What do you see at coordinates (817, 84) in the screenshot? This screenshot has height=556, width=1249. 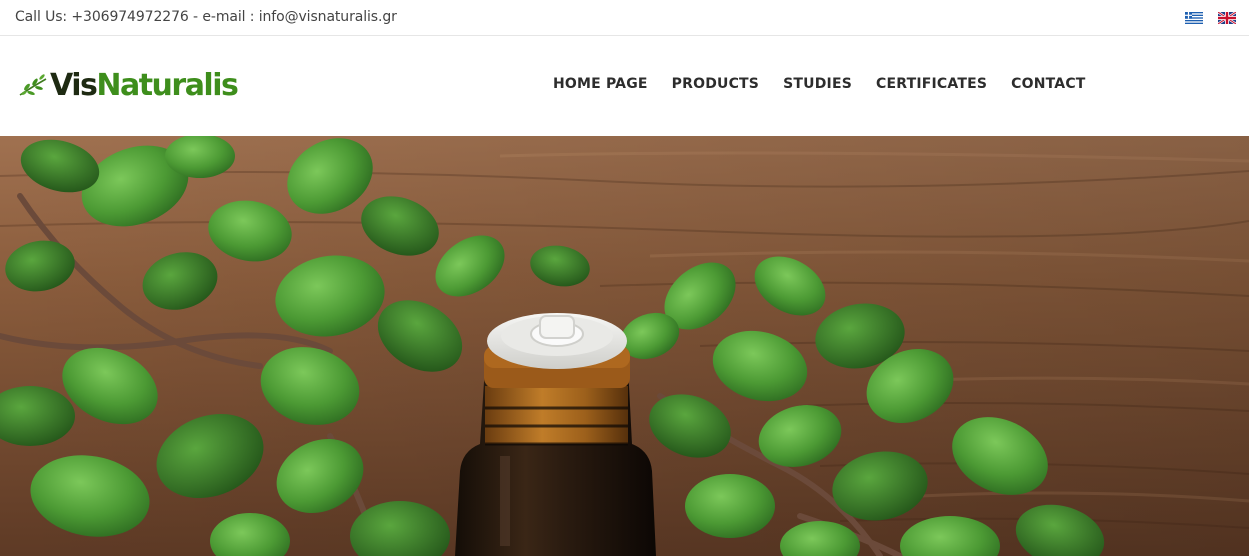 I see `nav-studies: STUDIES` at bounding box center [817, 84].